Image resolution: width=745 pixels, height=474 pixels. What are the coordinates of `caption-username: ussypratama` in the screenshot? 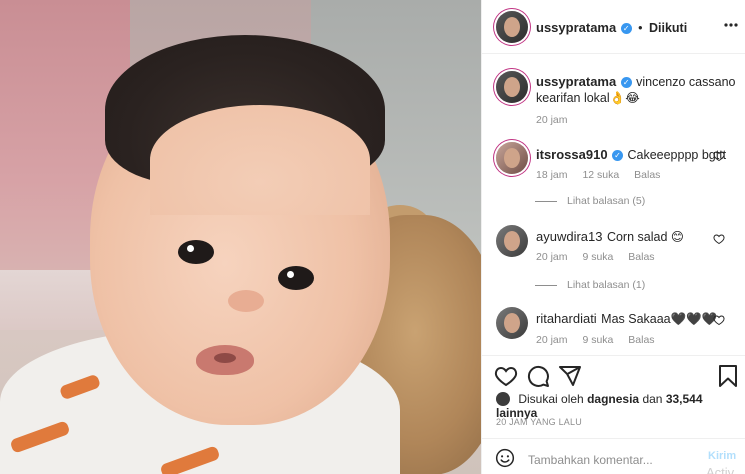 It's located at (576, 81).